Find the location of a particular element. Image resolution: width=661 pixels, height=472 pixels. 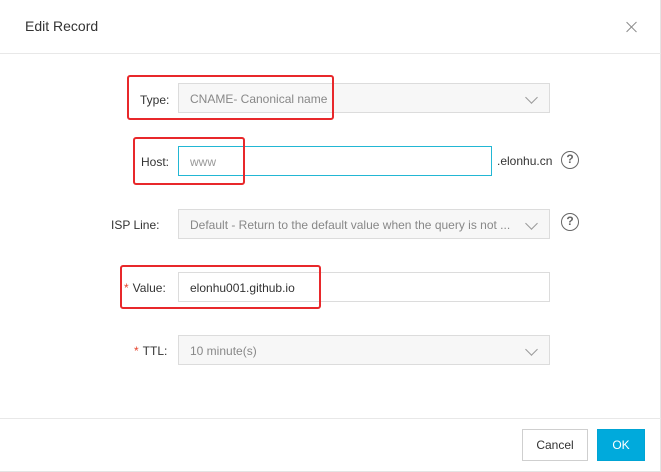

ttl-label: * TTL: is located at coordinates (150, 351).